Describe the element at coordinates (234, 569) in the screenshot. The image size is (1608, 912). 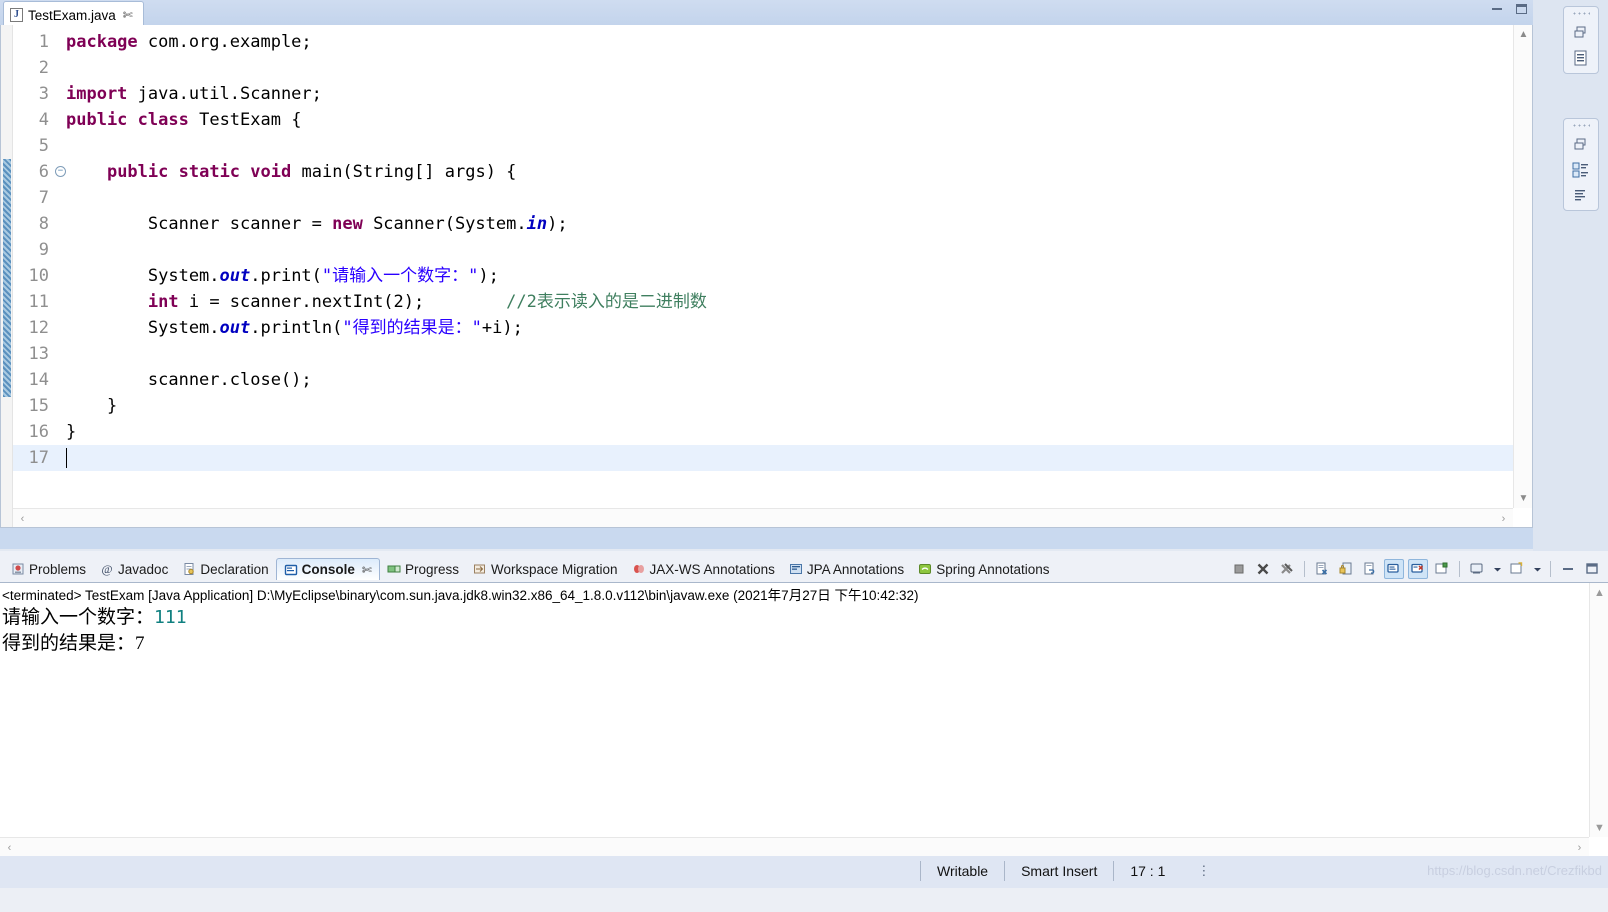
I see `tab-label: Declaration` at that location.